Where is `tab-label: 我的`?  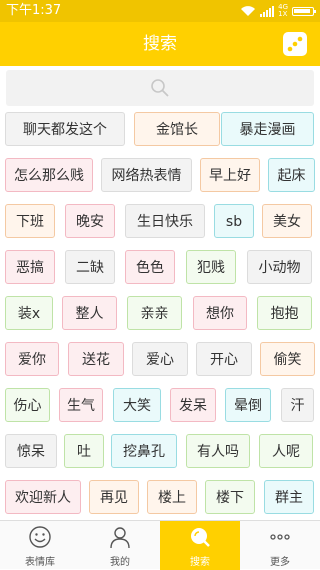 tab-label: 我的 is located at coordinates (120, 562).